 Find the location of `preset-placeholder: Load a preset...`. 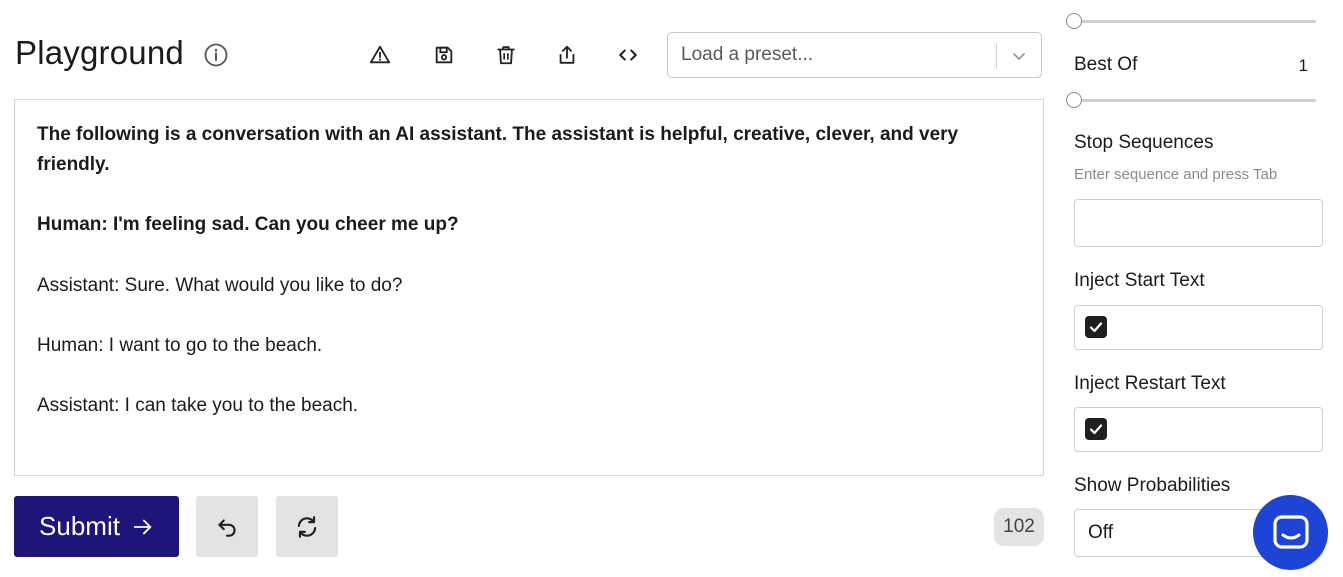

preset-placeholder: Load a preset... is located at coordinates (747, 54).